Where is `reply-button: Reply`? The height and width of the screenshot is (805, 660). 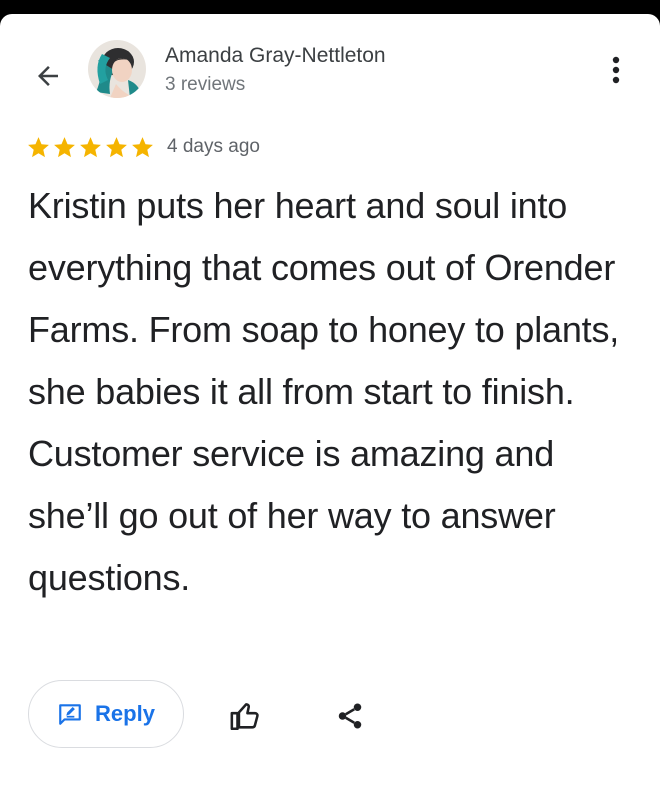
reply-button: Reply is located at coordinates (106, 714).